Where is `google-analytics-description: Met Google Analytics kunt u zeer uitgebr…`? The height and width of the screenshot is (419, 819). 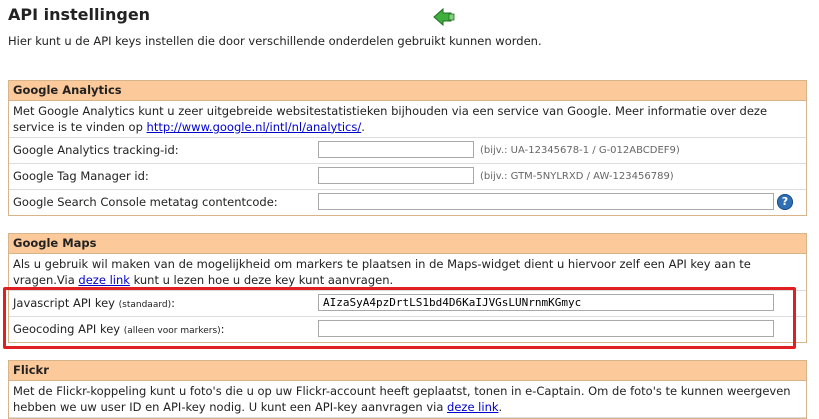 google-analytics-description: Met Google Analytics kunt u zeer uitgebr… is located at coordinates (407, 119).